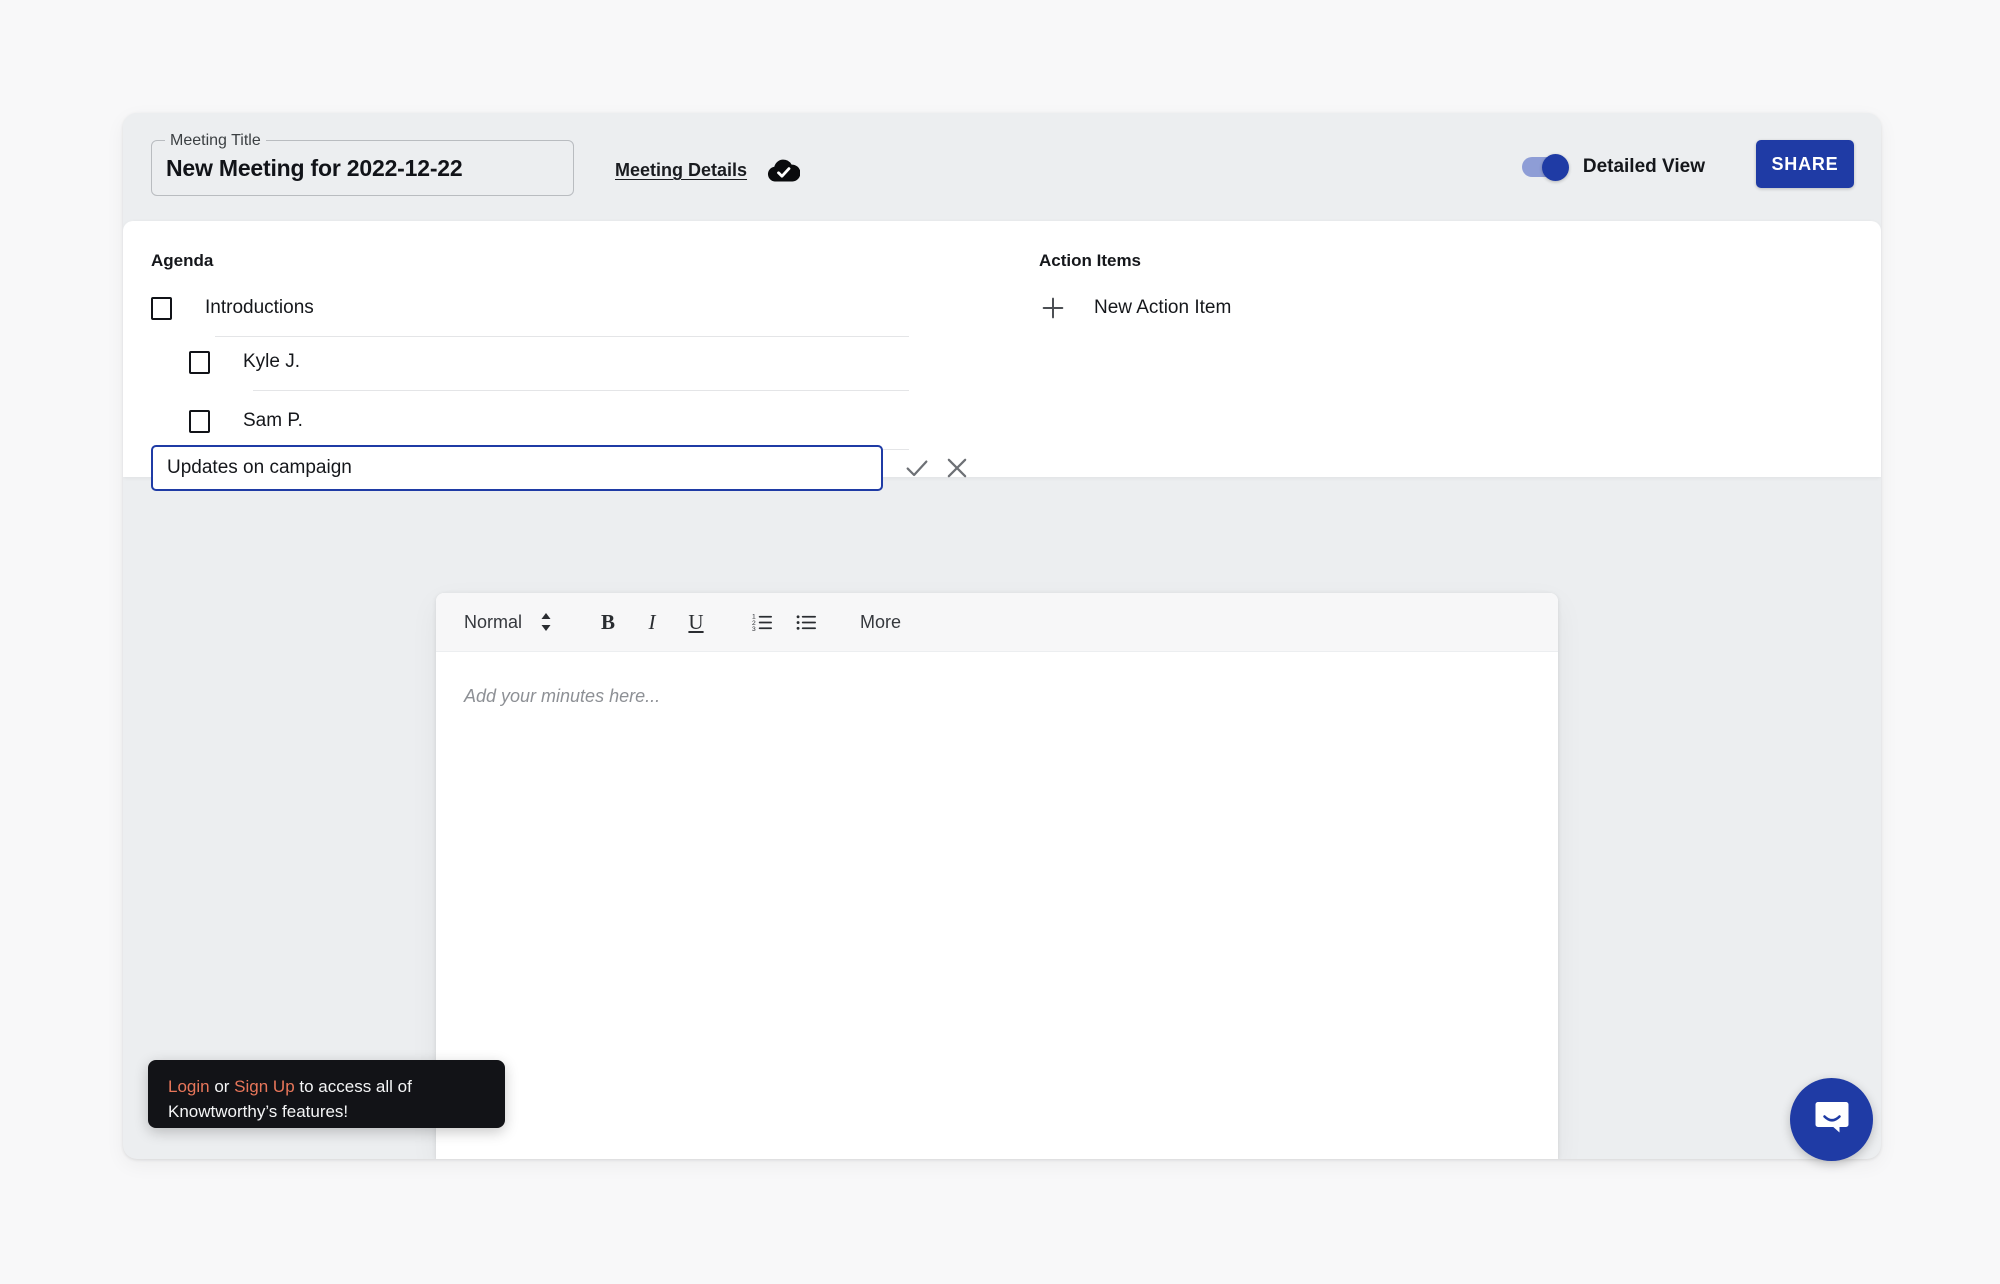 The width and height of the screenshot is (2000, 1284). What do you see at coordinates (272, 361) in the screenshot?
I see `agenda-item-label: Kyle J.` at bounding box center [272, 361].